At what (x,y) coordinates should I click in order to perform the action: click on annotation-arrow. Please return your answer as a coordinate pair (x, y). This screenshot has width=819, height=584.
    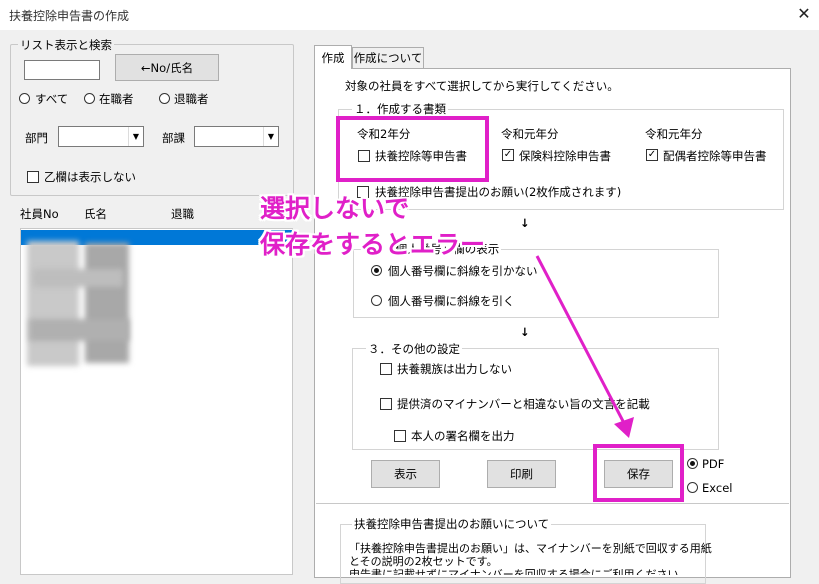
    Looking at the image, I should click on (584, 346).